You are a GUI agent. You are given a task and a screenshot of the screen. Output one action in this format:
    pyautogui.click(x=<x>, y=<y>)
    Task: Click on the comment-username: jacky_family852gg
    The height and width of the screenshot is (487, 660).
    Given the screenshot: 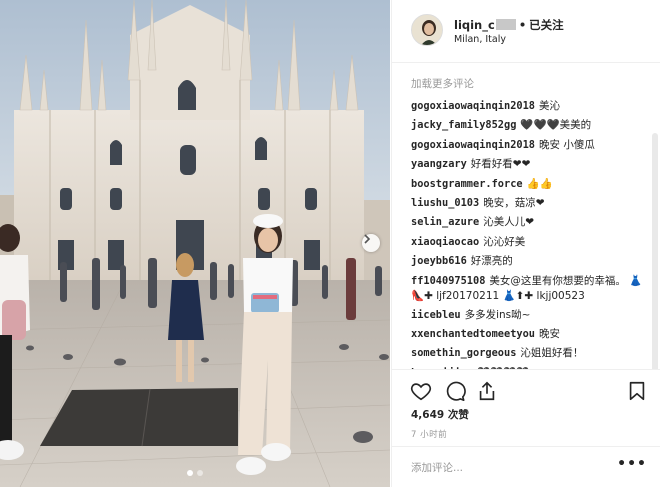 What is the action you would take?
    pyautogui.click(x=463, y=125)
    